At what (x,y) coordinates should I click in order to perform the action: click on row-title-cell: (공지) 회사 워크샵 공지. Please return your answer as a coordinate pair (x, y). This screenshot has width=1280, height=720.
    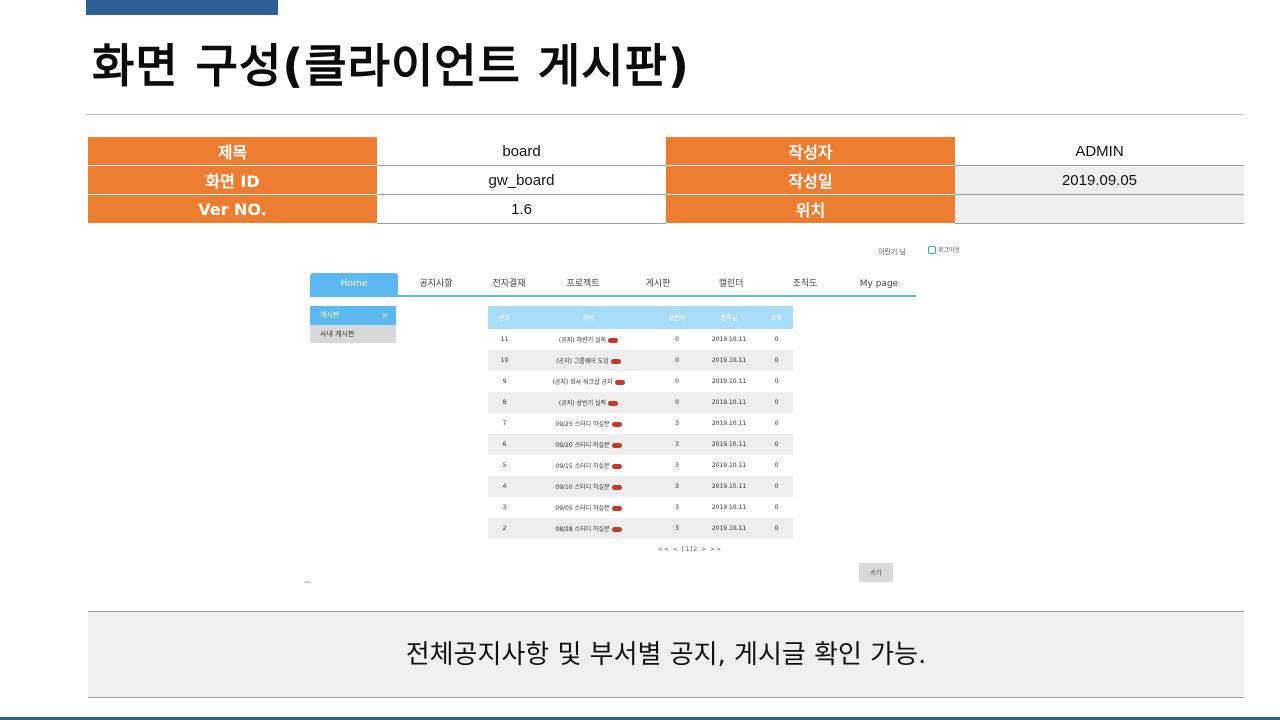
    Looking at the image, I should click on (588, 381).